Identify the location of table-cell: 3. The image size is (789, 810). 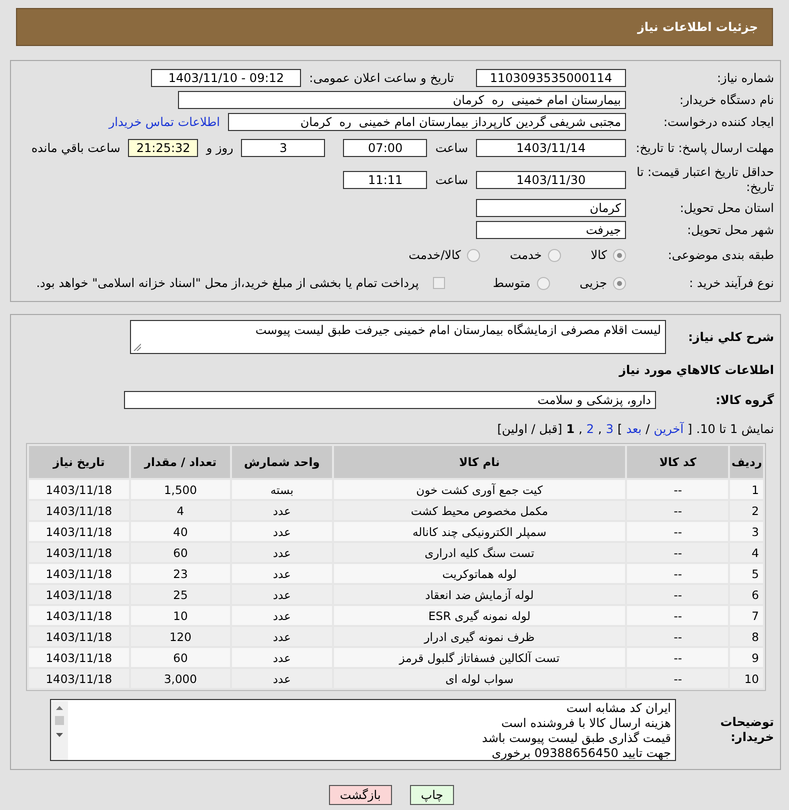
(746, 531).